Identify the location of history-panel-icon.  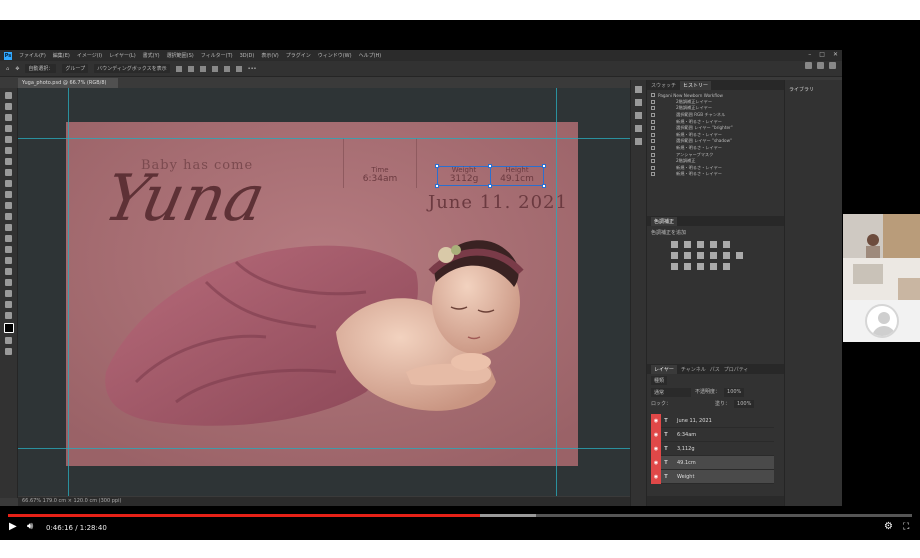
(638, 89).